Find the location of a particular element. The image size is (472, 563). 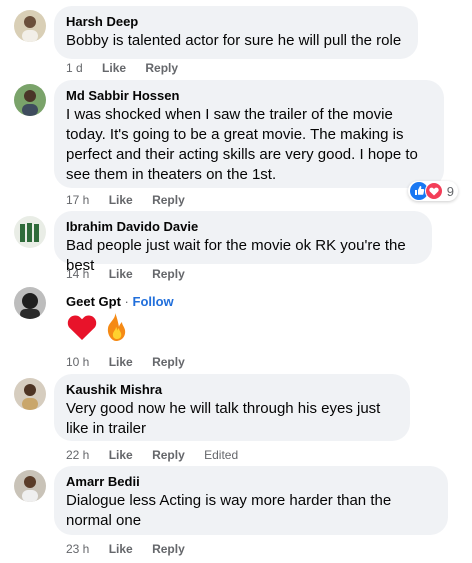

author-line: Geet Gpt · Follow is located at coordinates (120, 302).